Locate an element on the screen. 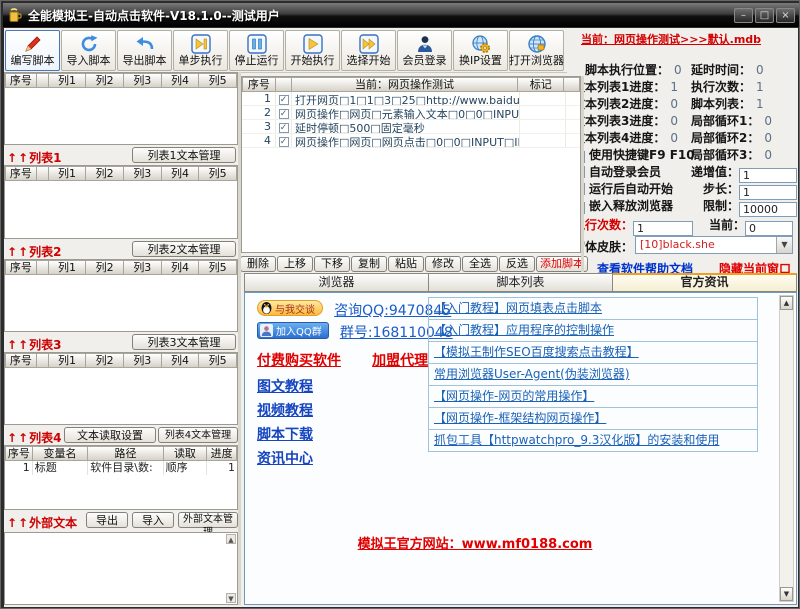  exec-count-input: 1 is located at coordinates (663, 228).